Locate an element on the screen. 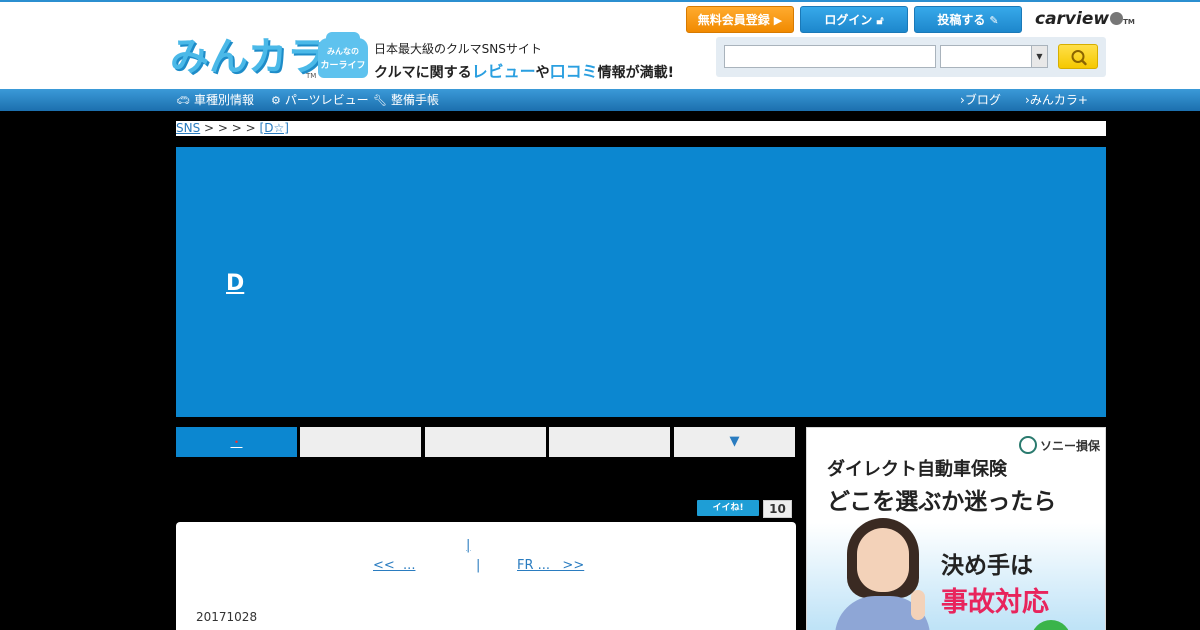 The height and width of the screenshot is (630, 1200). breadcrumb-current-link: [D☆] is located at coordinates (274, 128).